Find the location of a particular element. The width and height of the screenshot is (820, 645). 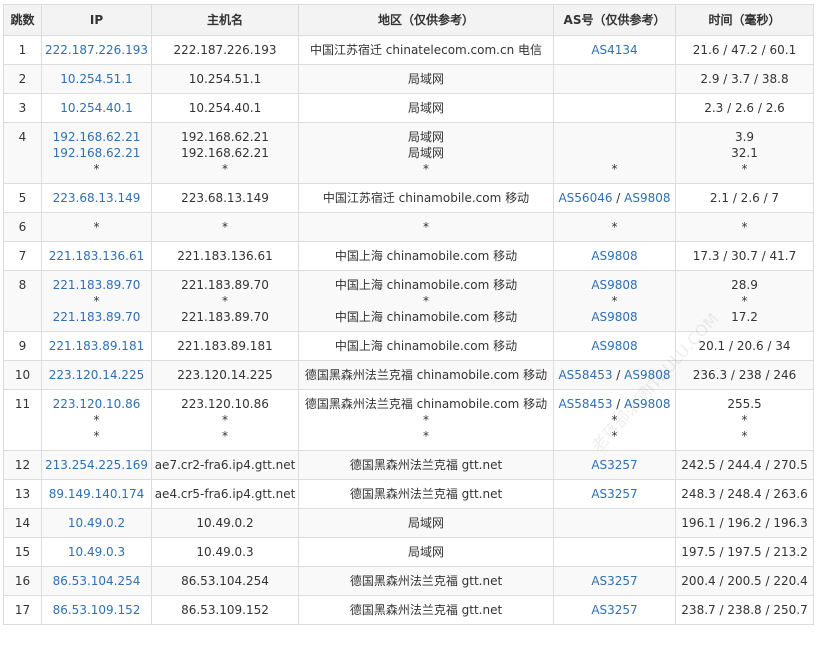

time-text: 197.5 / 197.5 / 213.2 is located at coordinates (744, 552).